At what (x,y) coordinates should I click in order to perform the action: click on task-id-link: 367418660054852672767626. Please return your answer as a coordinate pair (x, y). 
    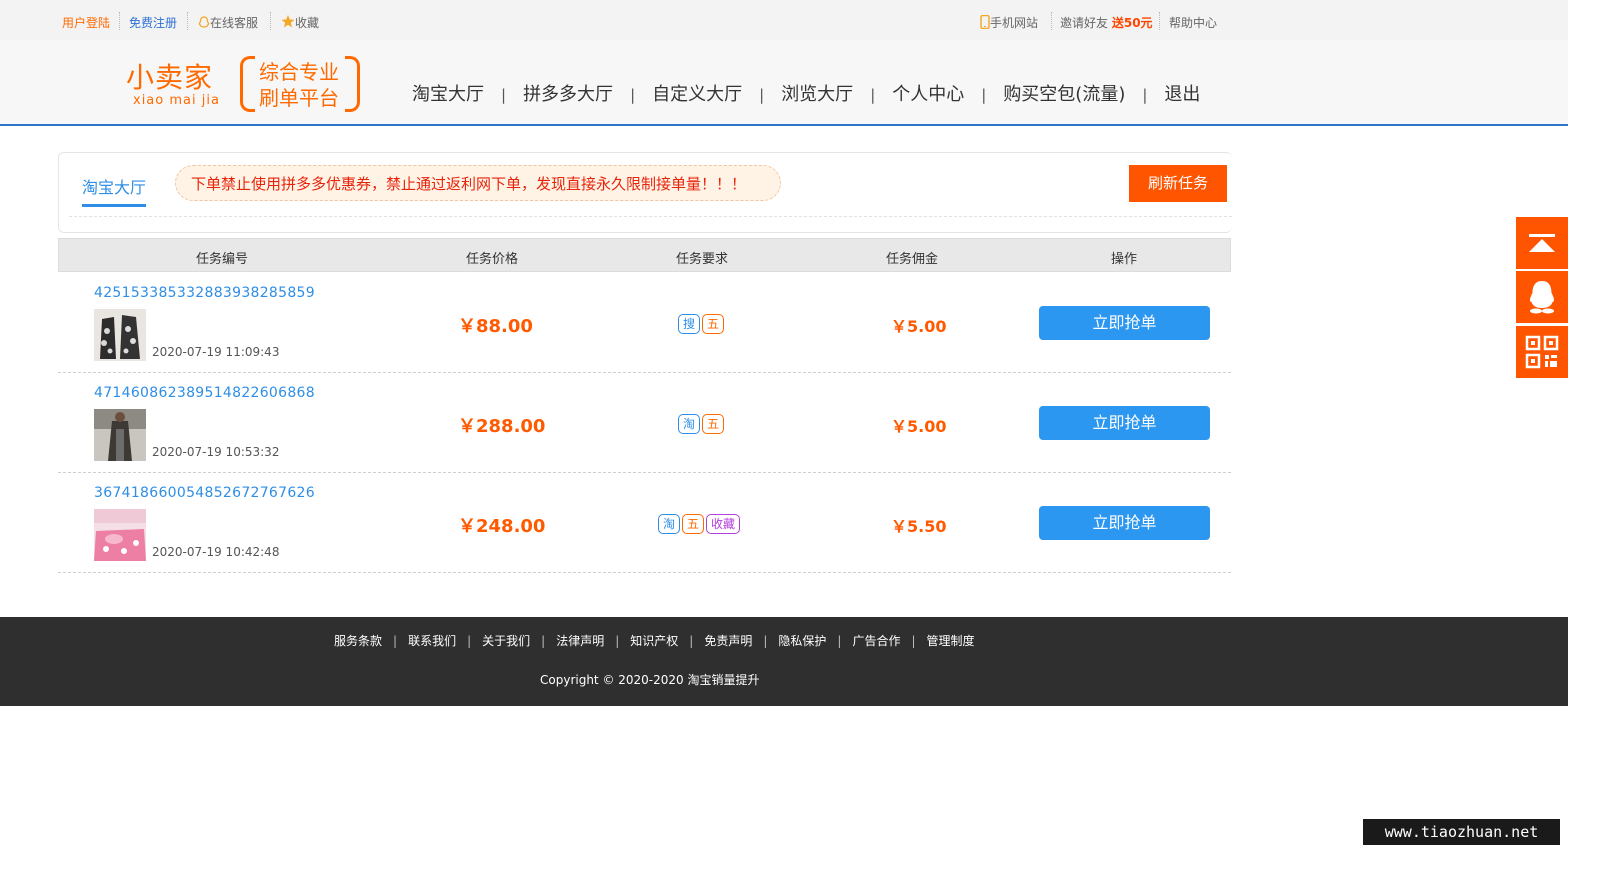
    Looking at the image, I should click on (204, 493).